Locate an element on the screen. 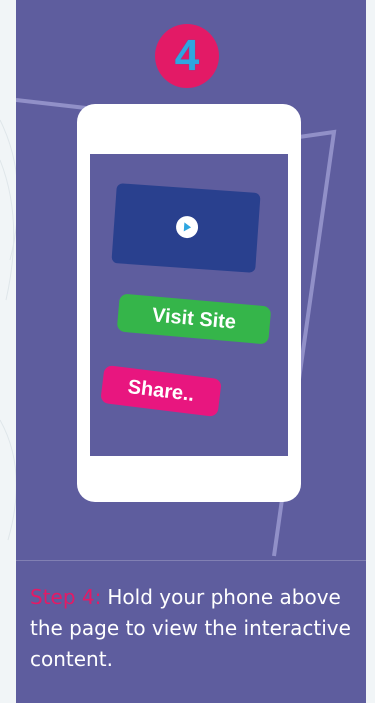 The height and width of the screenshot is (703, 375). share-button: Share.. is located at coordinates (161, 391).